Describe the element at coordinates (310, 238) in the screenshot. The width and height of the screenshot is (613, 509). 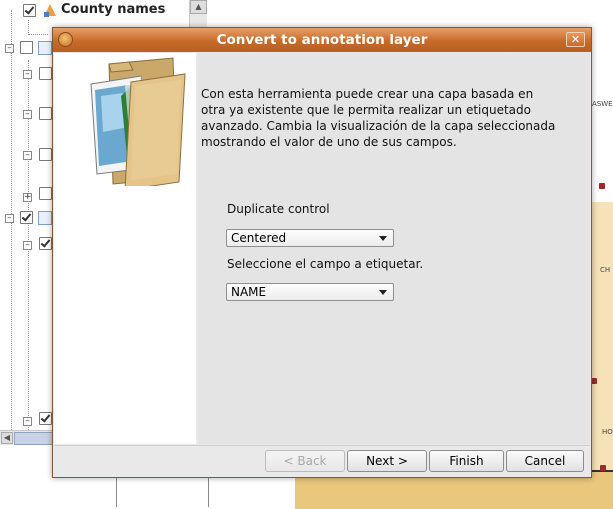
I see `duplicate-control-select: Centered` at that location.